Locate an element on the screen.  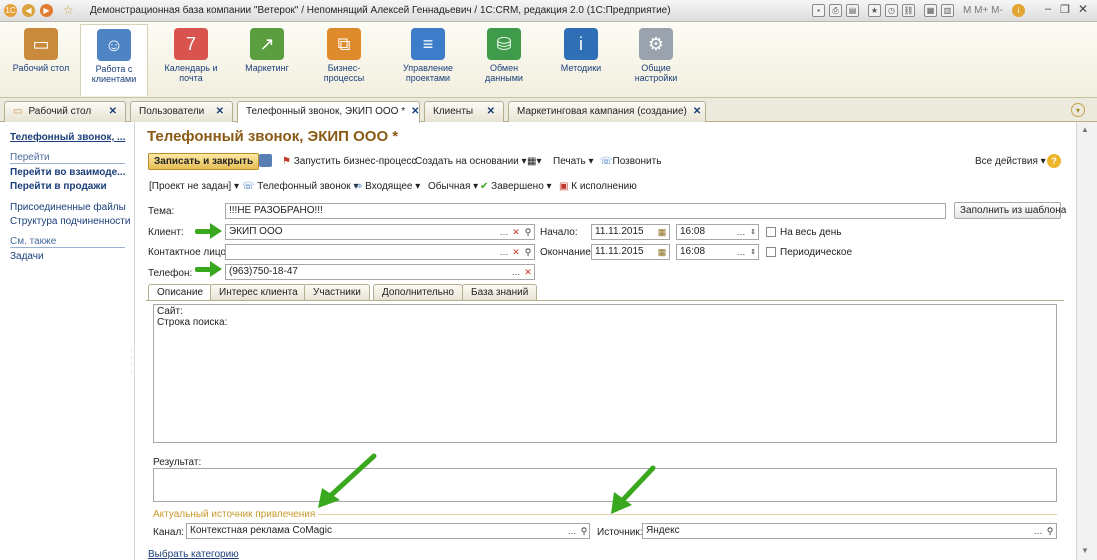
tab-phone-call: Телефонный звонок, ЭКИП ООО * ✕ is located at coordinates (328, 112).